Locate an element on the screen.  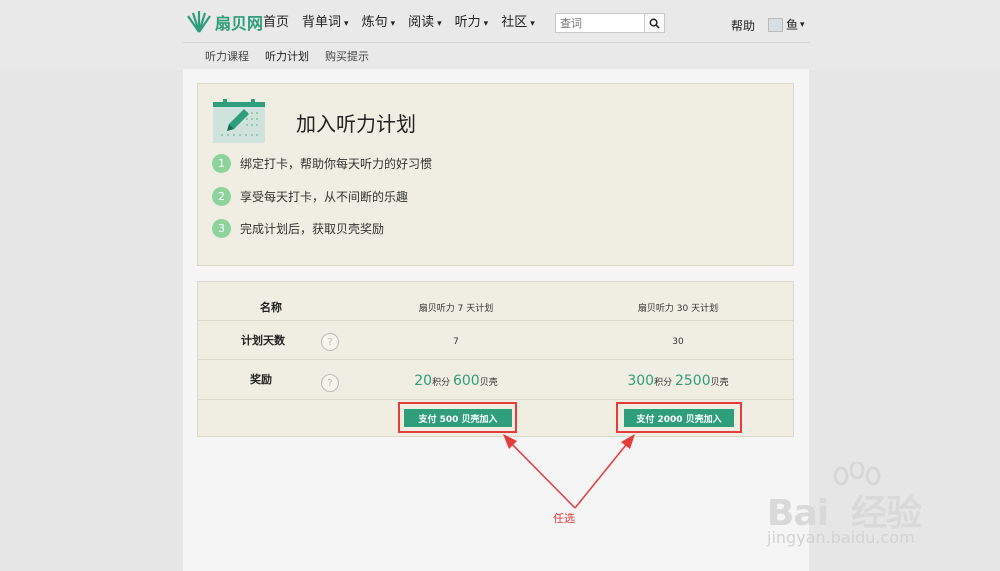
watermark-url: jingyan.baidu.com is located at coordinates (841, 537).